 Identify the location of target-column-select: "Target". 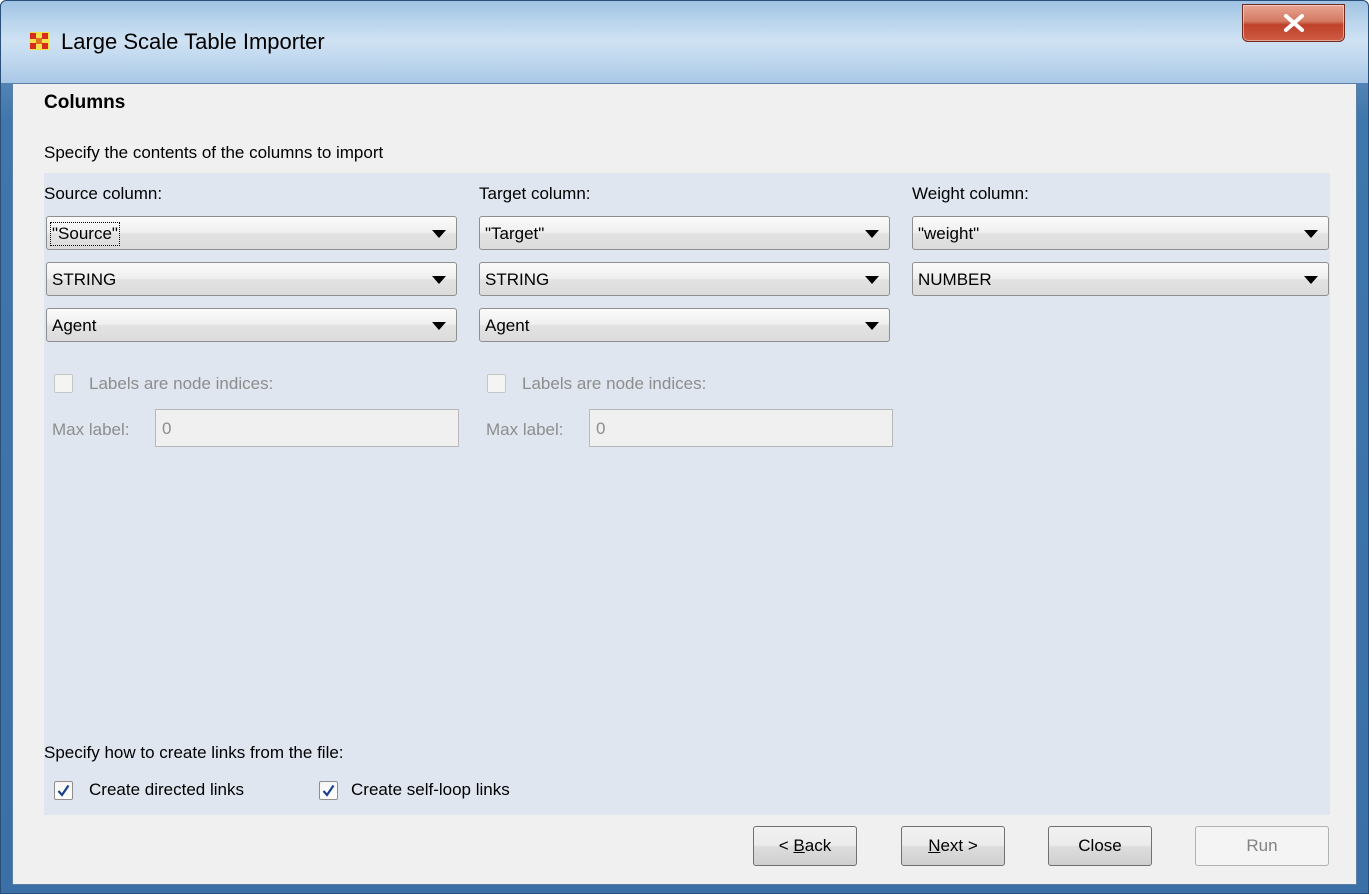
(684, 233).